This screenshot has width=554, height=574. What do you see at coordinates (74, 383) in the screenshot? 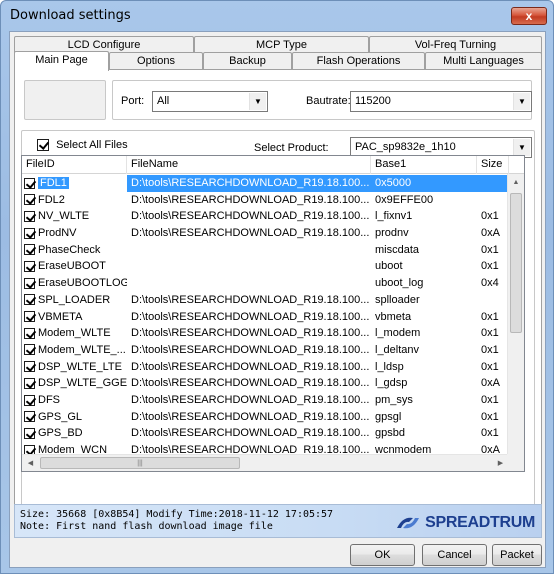
I see `cell-fileid: DSP_WLTE_GGE` at bounding box center [74, 383].